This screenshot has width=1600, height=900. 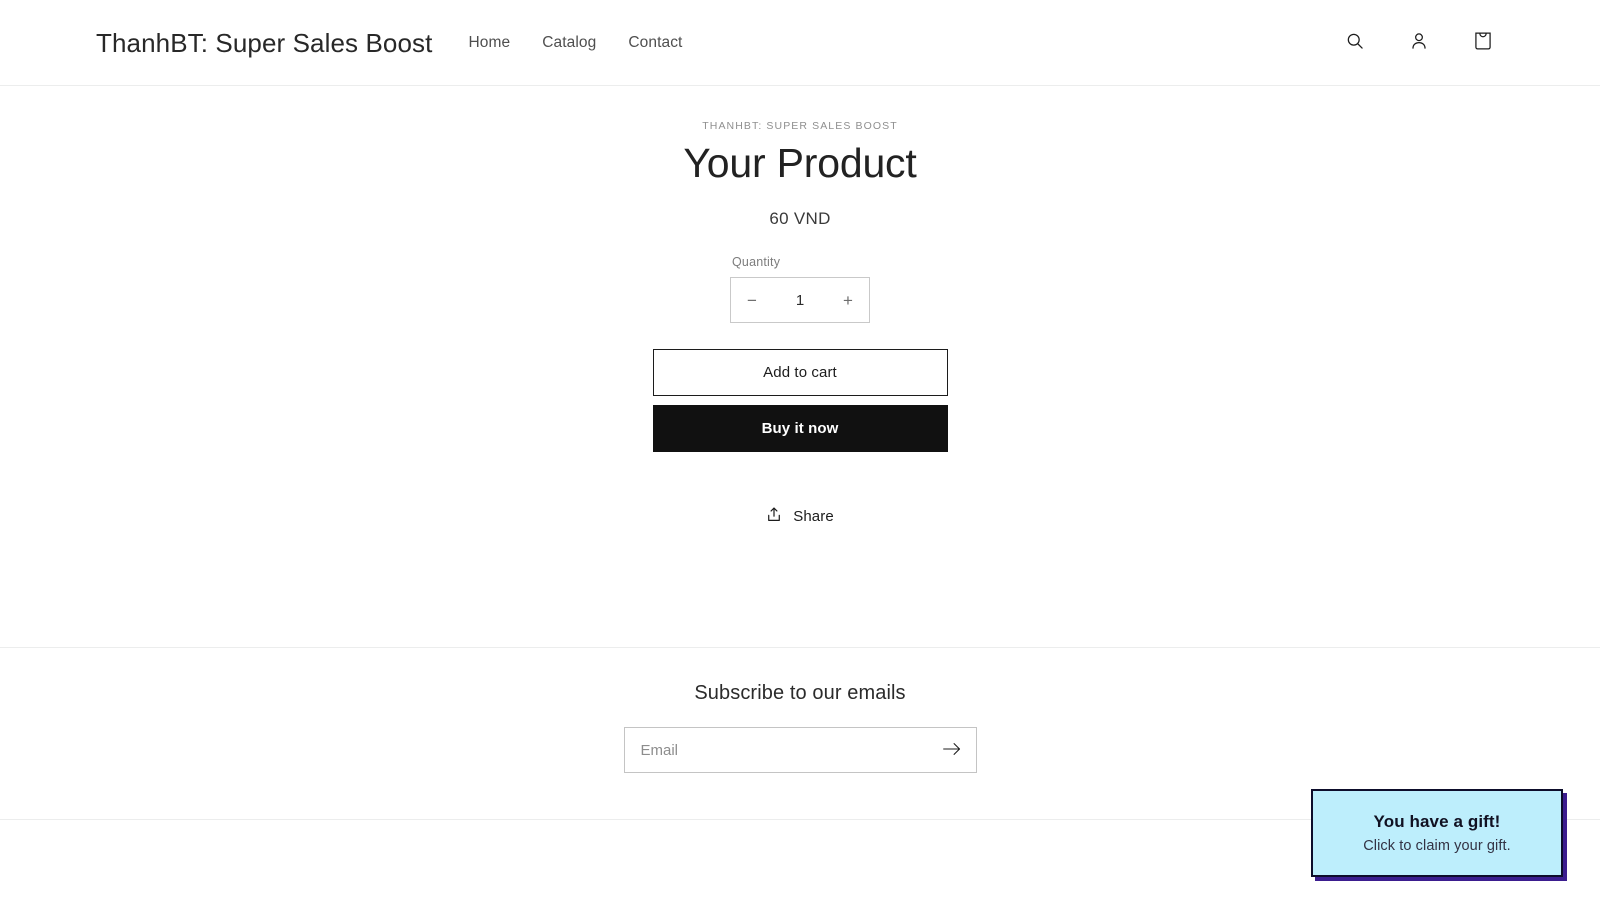 What do you see at coordinates (1449, 43) in the screenshot?
I see `header-actions` at bounding box center [1449, 43].